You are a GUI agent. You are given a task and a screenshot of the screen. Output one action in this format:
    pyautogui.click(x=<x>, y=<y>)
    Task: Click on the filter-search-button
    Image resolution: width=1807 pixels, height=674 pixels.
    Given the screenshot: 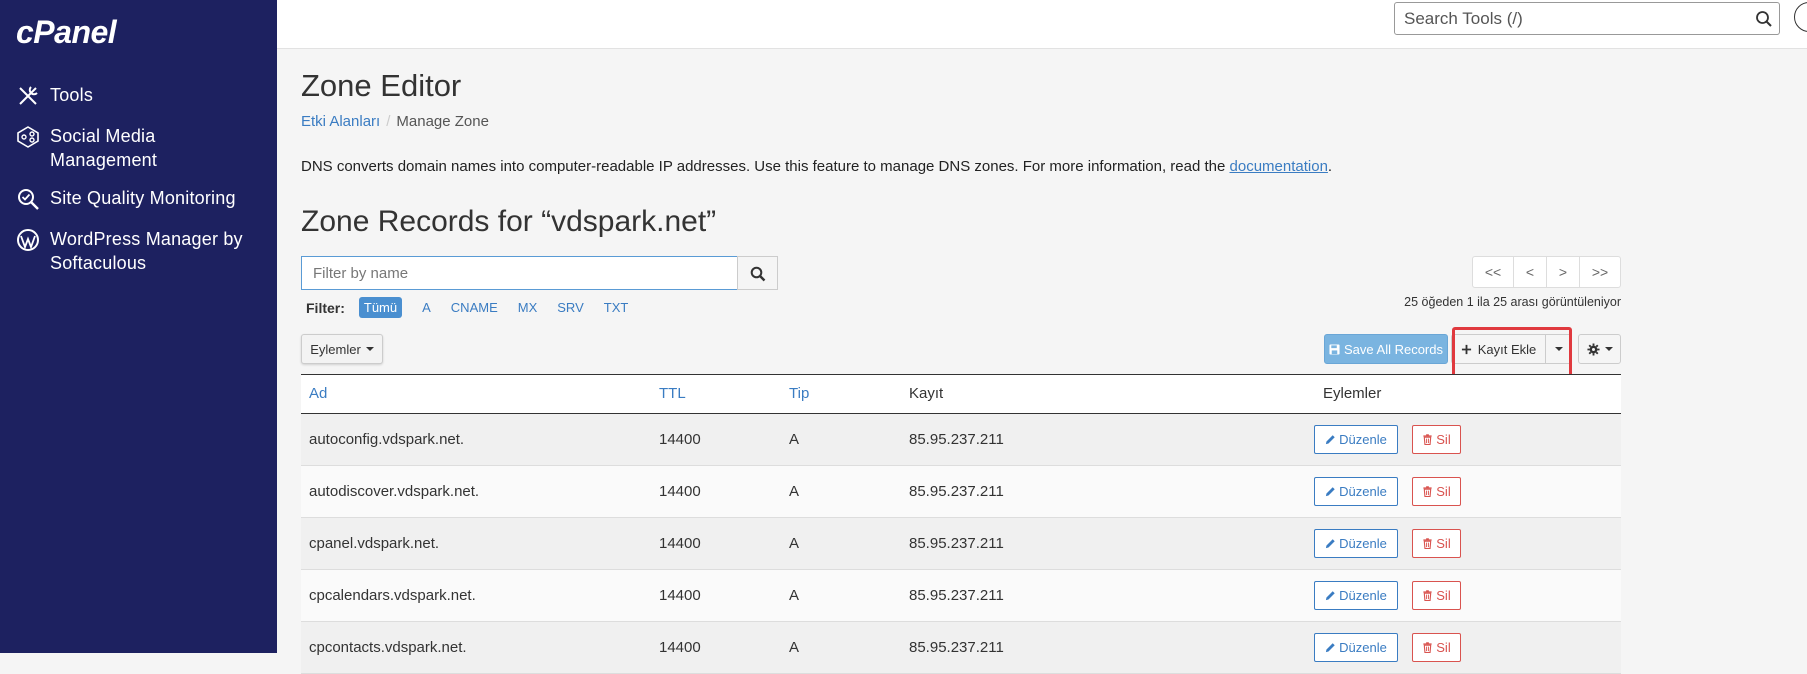 What is the action you would take?
    pyautogui.click(x=757, y=273)
    